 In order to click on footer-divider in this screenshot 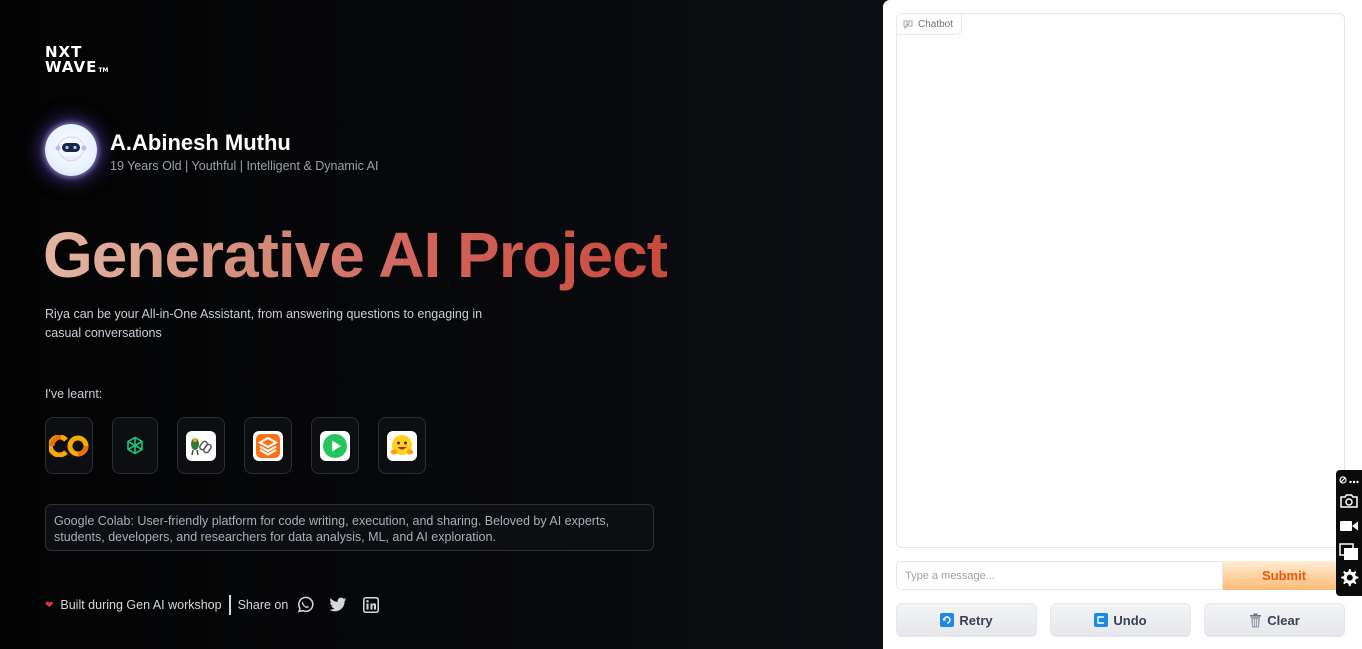, I will do `click(229, 605)`.